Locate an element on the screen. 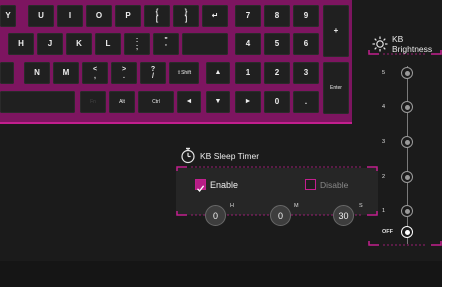 This screenshot has width=450, height=287. key-m: M is located at coordinates (66, 73).